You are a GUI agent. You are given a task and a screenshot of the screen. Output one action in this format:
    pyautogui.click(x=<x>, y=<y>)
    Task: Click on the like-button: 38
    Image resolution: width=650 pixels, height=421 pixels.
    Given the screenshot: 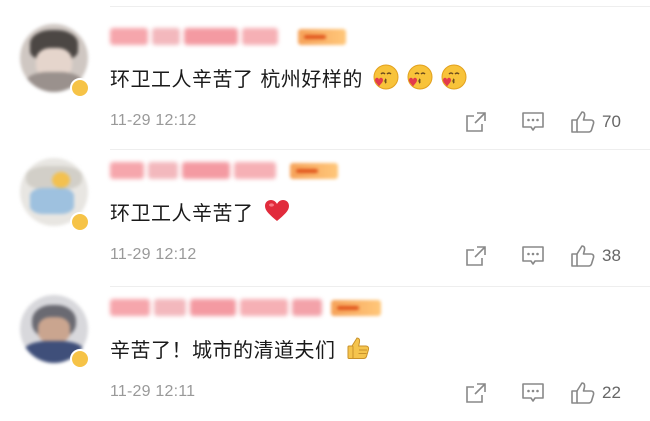 What is the action you would take?
    pyautogui.click(x=595, y=256)
    